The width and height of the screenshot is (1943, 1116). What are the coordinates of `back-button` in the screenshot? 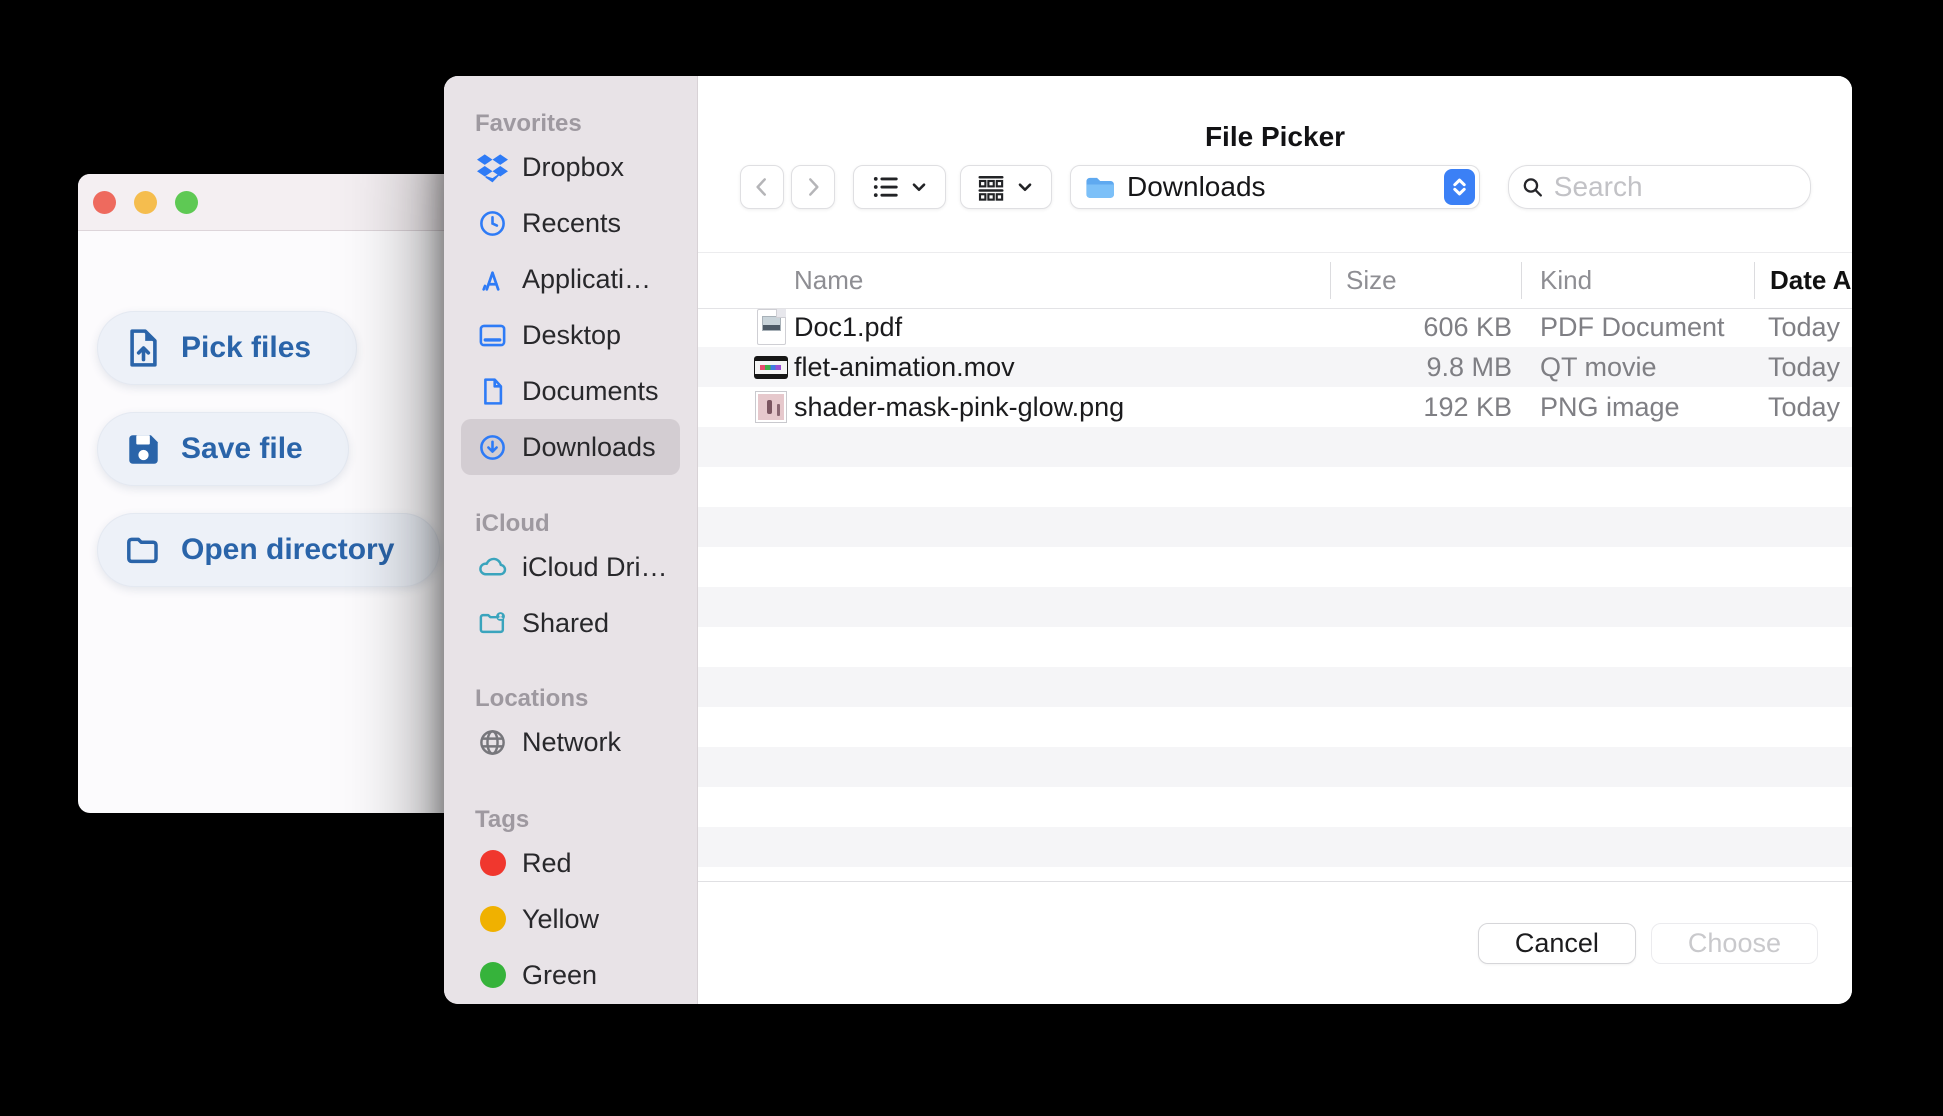 It's located at (762, 187).